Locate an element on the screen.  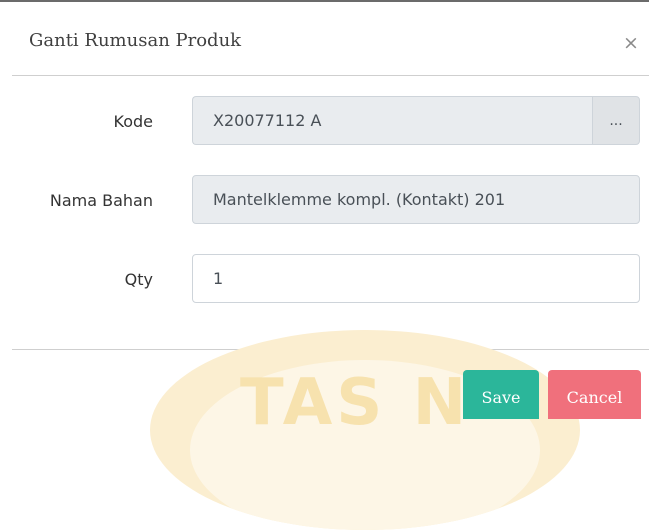
header-divider is located at coordinates (330, 75).